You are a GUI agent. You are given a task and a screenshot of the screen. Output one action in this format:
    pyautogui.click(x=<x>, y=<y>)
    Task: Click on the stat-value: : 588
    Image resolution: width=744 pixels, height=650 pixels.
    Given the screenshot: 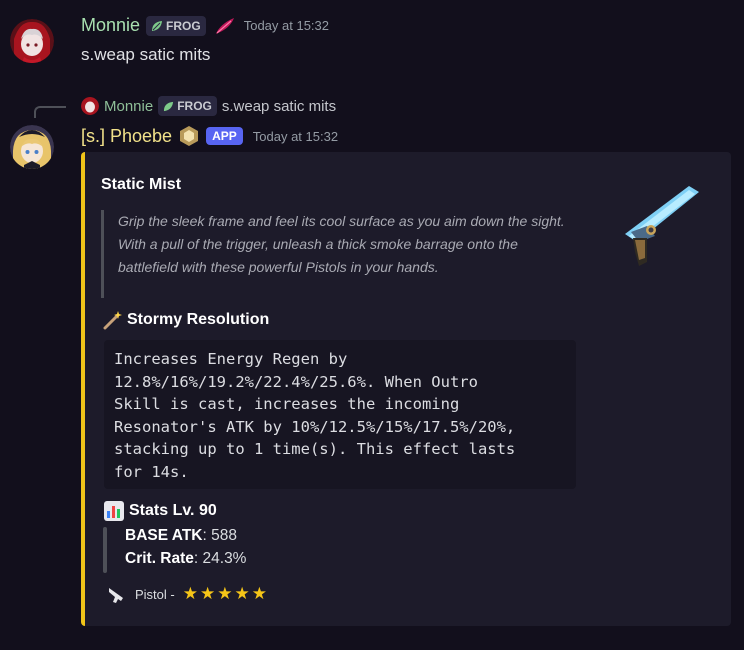 What is the action you would take?
    pyautogui.click(x=219, y=535)
    